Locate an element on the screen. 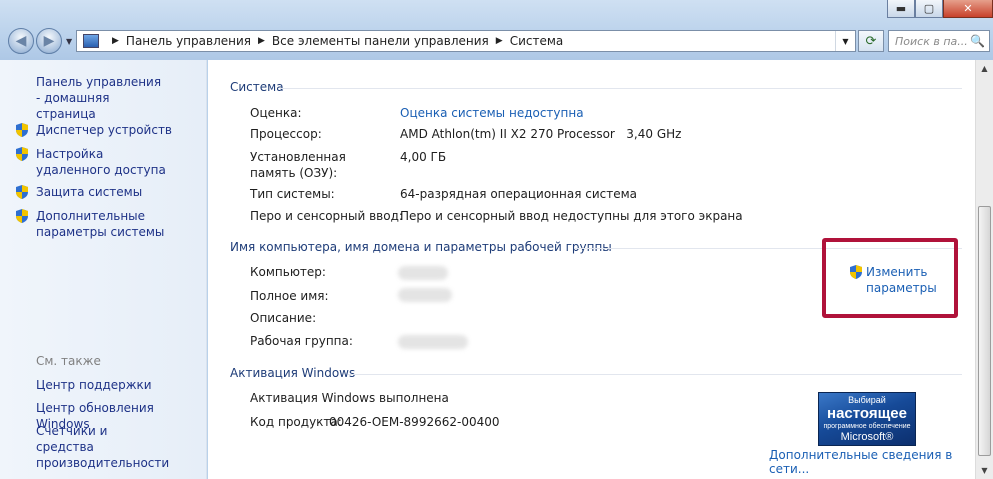 This screenshot has width=993, height=479. navigation-buttons: ◀ ▶ ▼ is located at coordinates (40, 41).